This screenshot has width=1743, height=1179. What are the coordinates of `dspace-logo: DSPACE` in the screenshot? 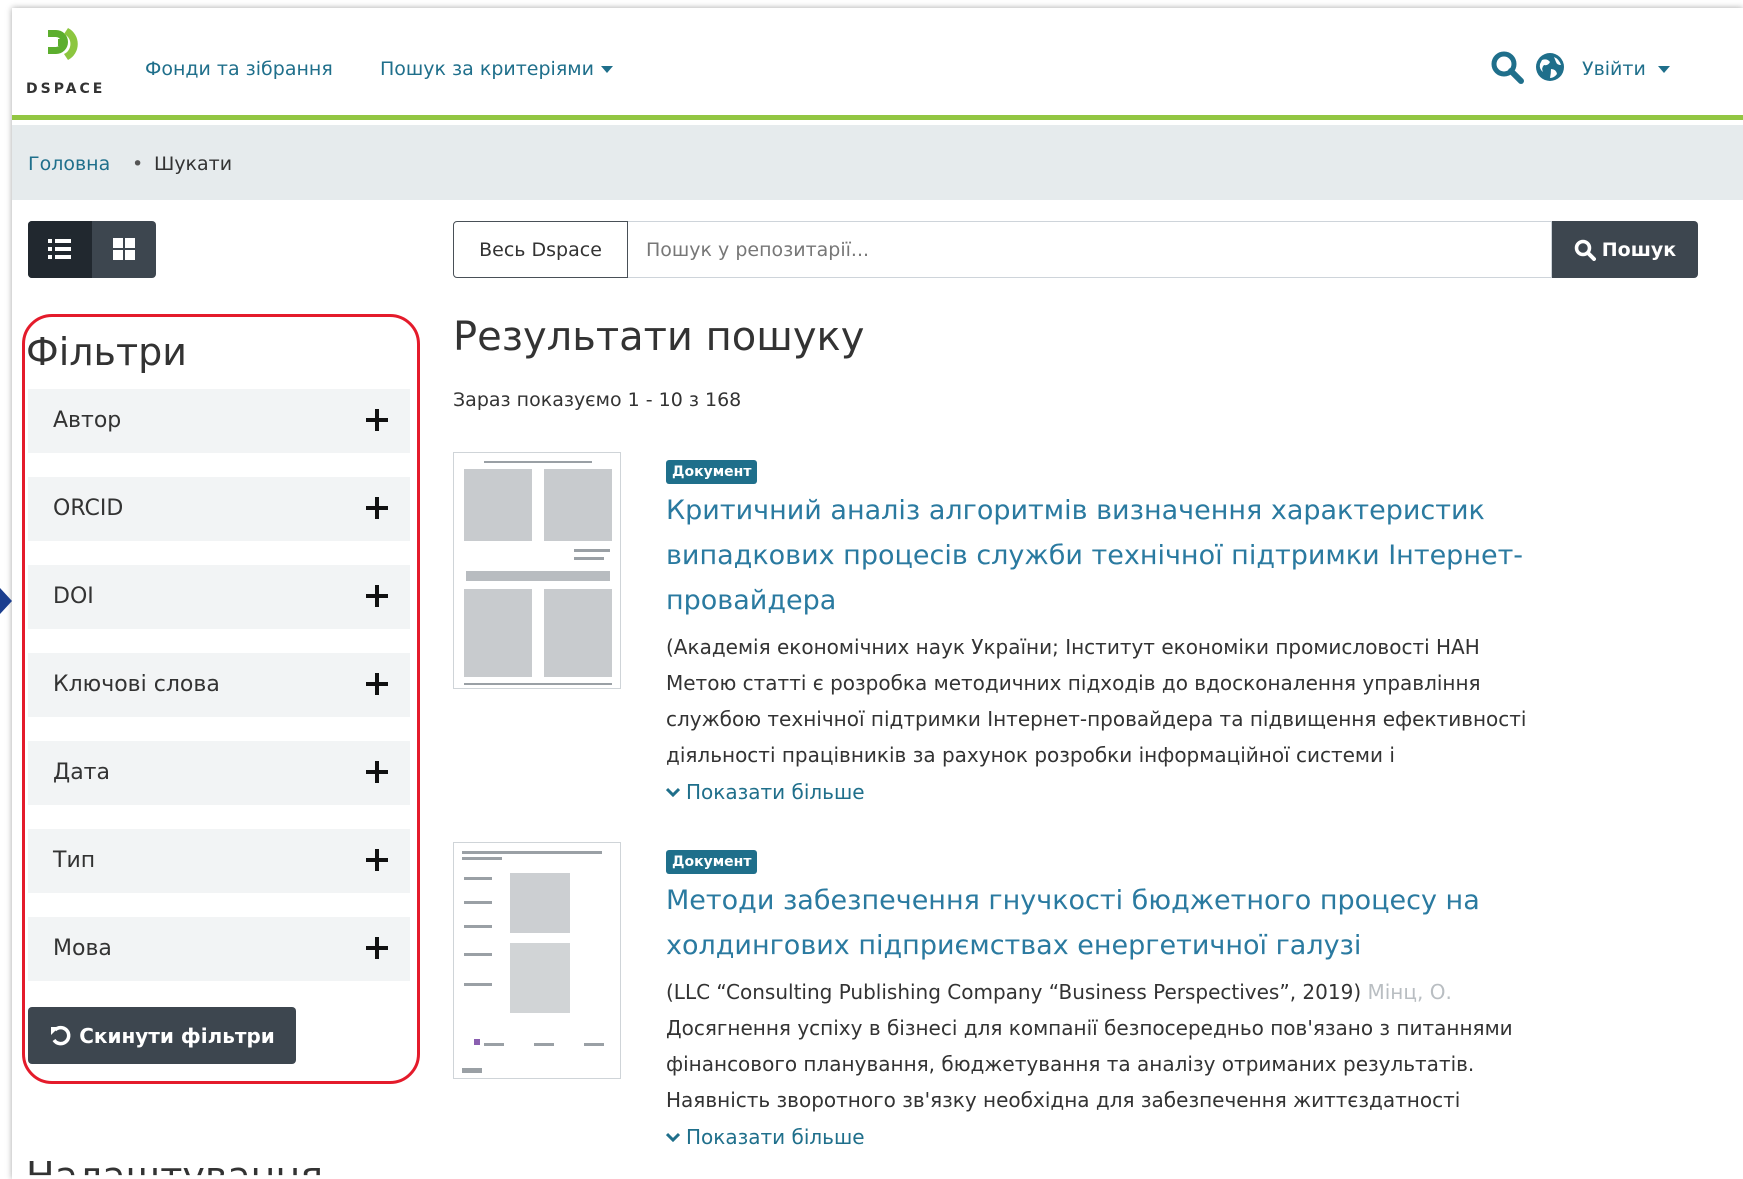 It's located at (71, 61).